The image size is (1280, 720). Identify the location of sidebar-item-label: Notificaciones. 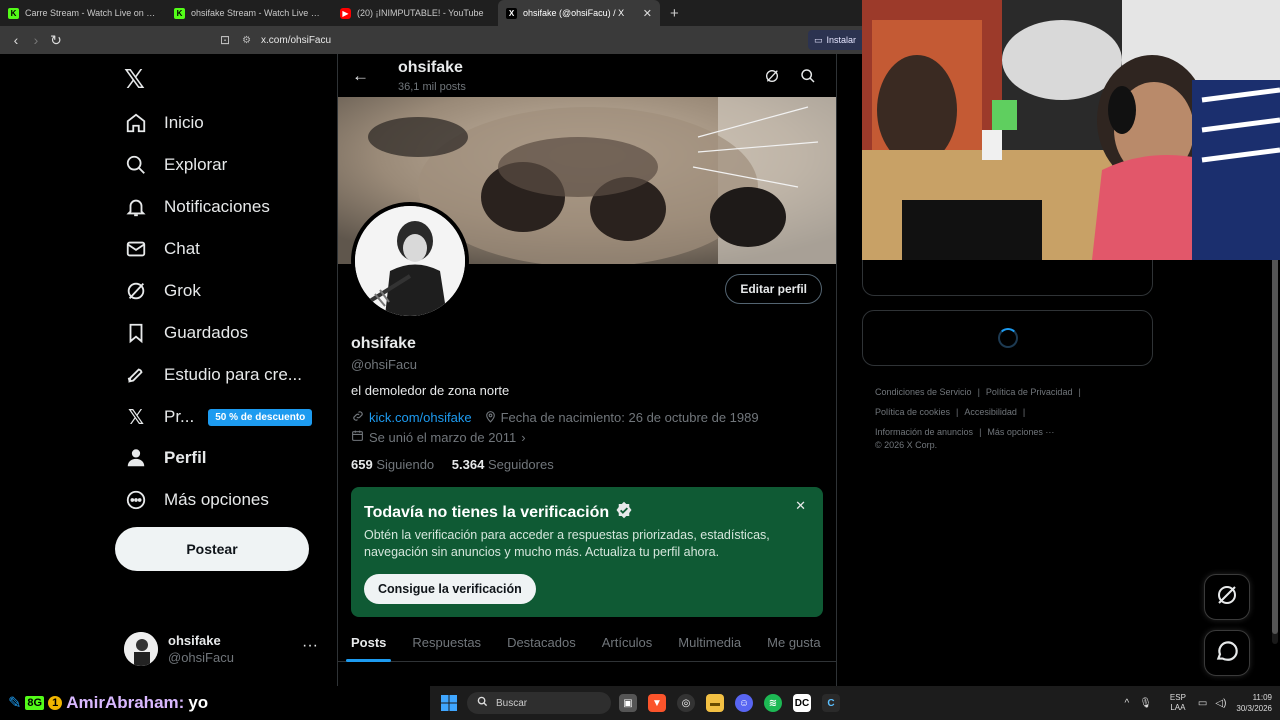
(217, 206).